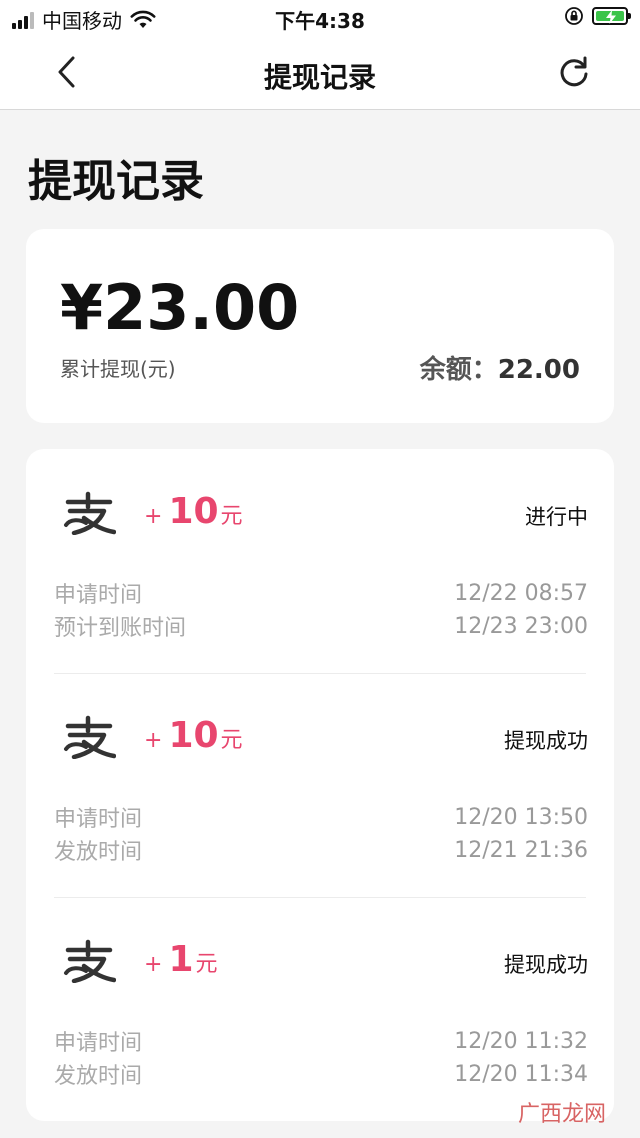 The width and height of the screenshot is (640, 1138). What do you see at coordinates (321, 817) in the screenshot?
I see `detail-row: 申请时间 12/20 13:50` at bounding box center [321, 817].